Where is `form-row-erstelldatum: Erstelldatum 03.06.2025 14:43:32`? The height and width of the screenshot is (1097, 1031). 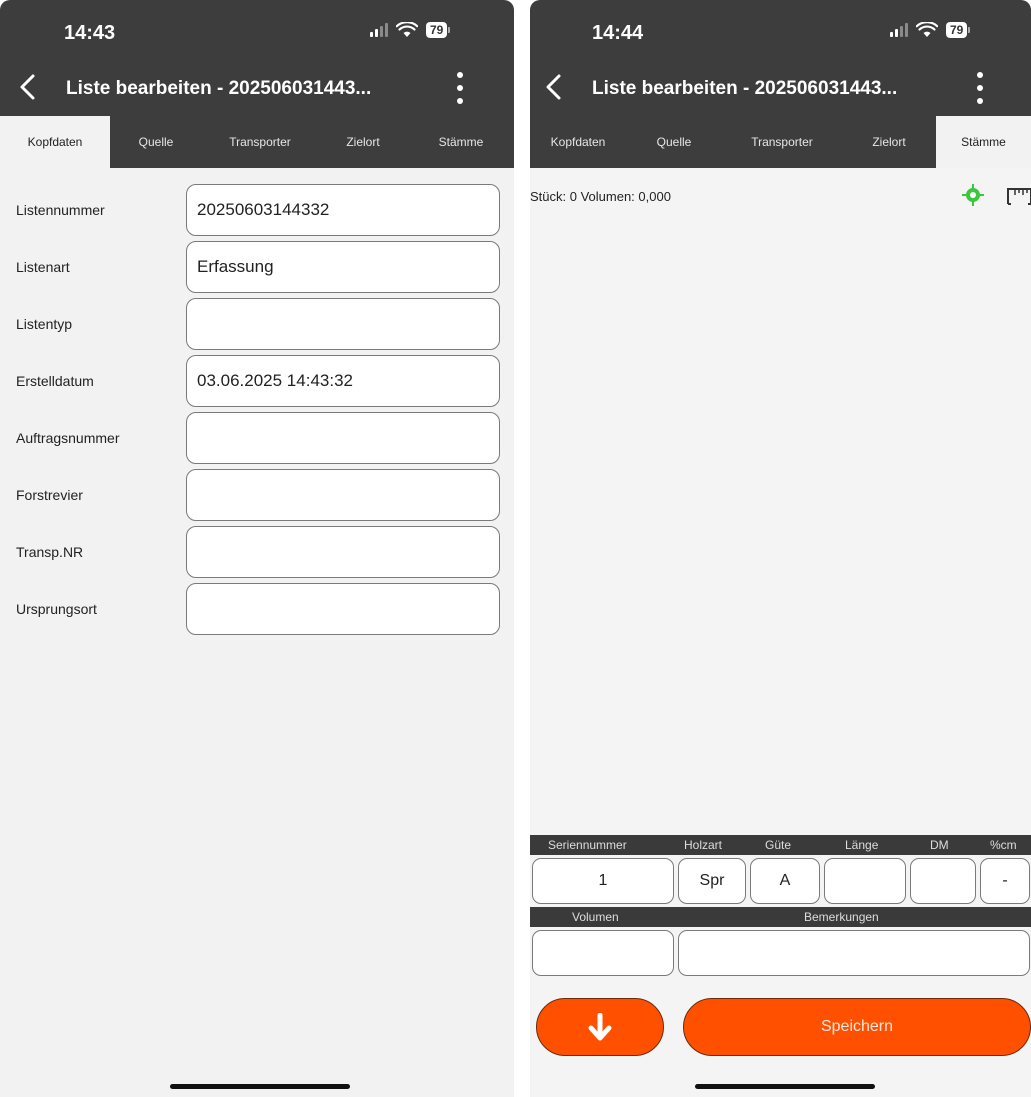
form-row-erstelldatum: Erstelldatum 03.06.2025 14:43:32 is located at coordinates (257, 381).